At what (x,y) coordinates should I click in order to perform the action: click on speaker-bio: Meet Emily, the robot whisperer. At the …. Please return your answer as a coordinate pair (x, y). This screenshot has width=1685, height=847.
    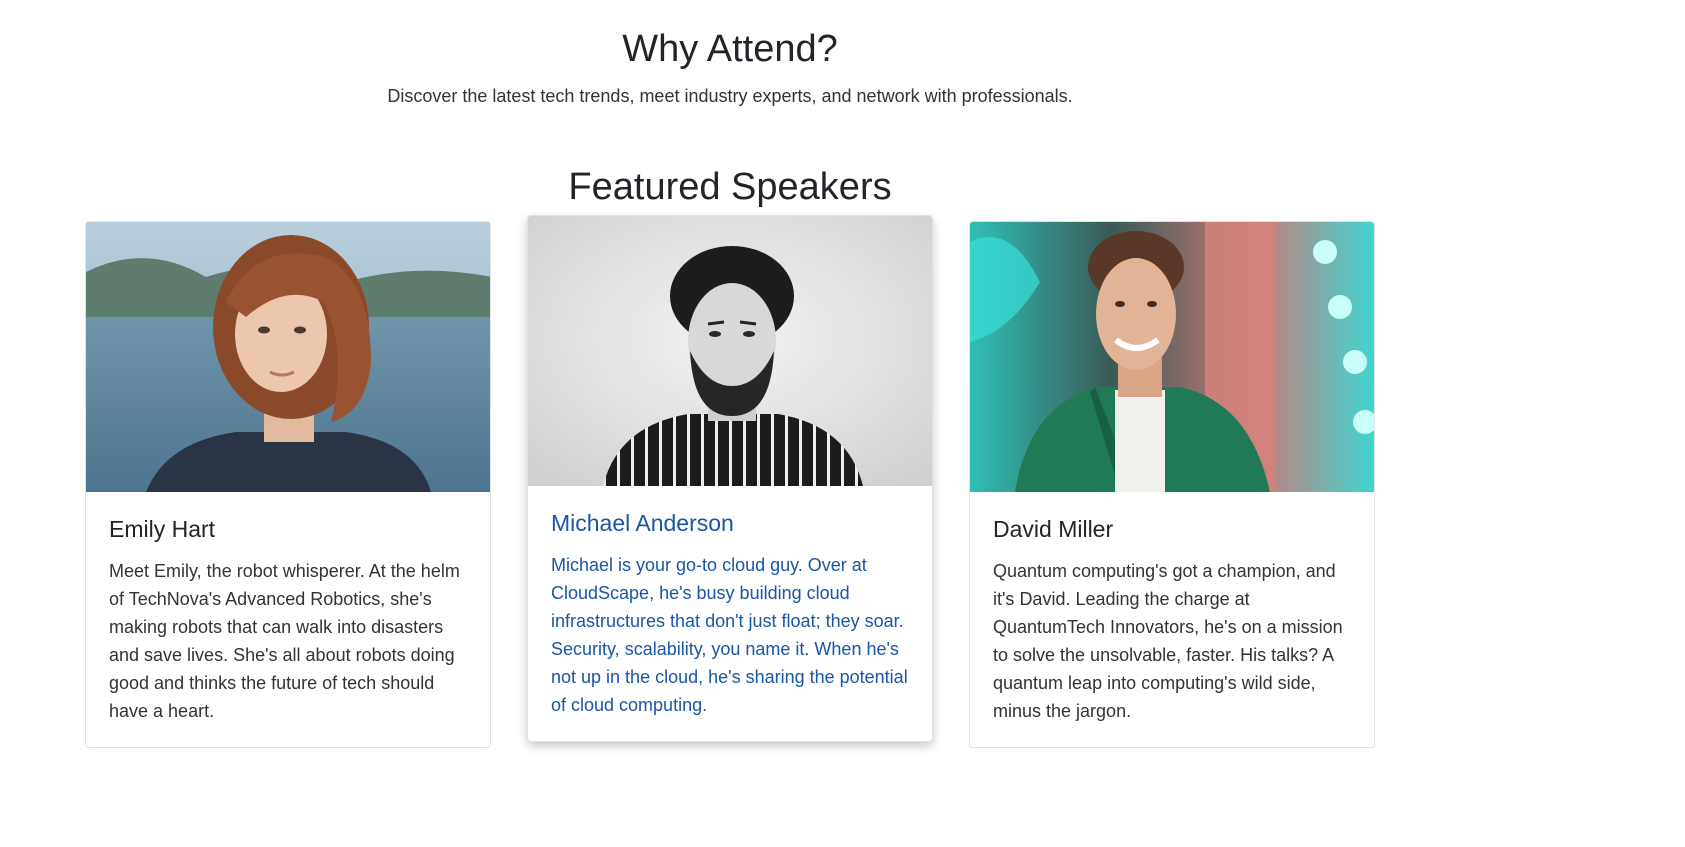
    Looking at the image, I should click on (284, 641).